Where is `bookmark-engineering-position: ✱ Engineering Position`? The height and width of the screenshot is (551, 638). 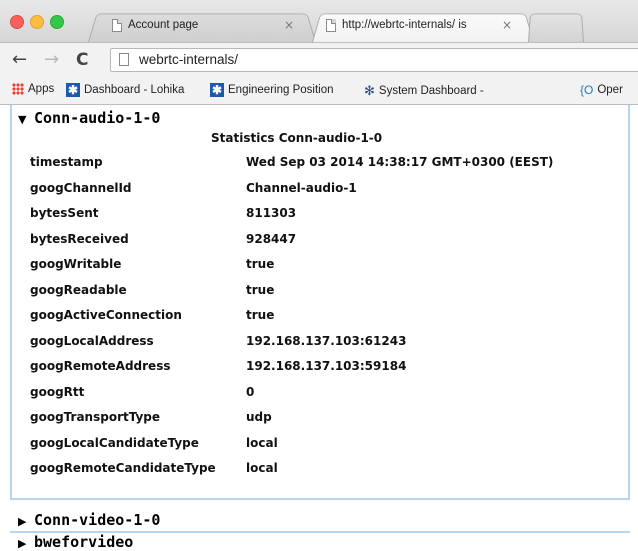 bookmark-engineering-position: ✱ Engineering Position is located at coordinates (272, 90).